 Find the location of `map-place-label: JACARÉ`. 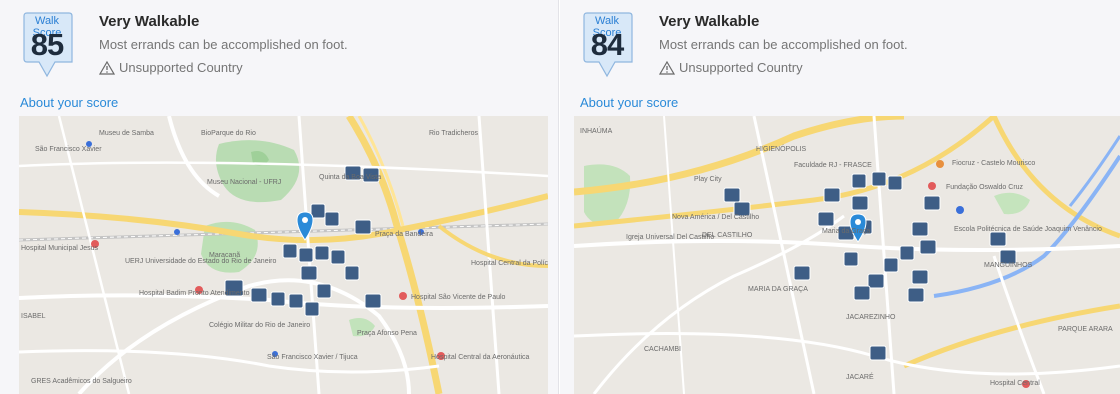

map-place-label: JACARÉ is located at coordinates (860, 377).